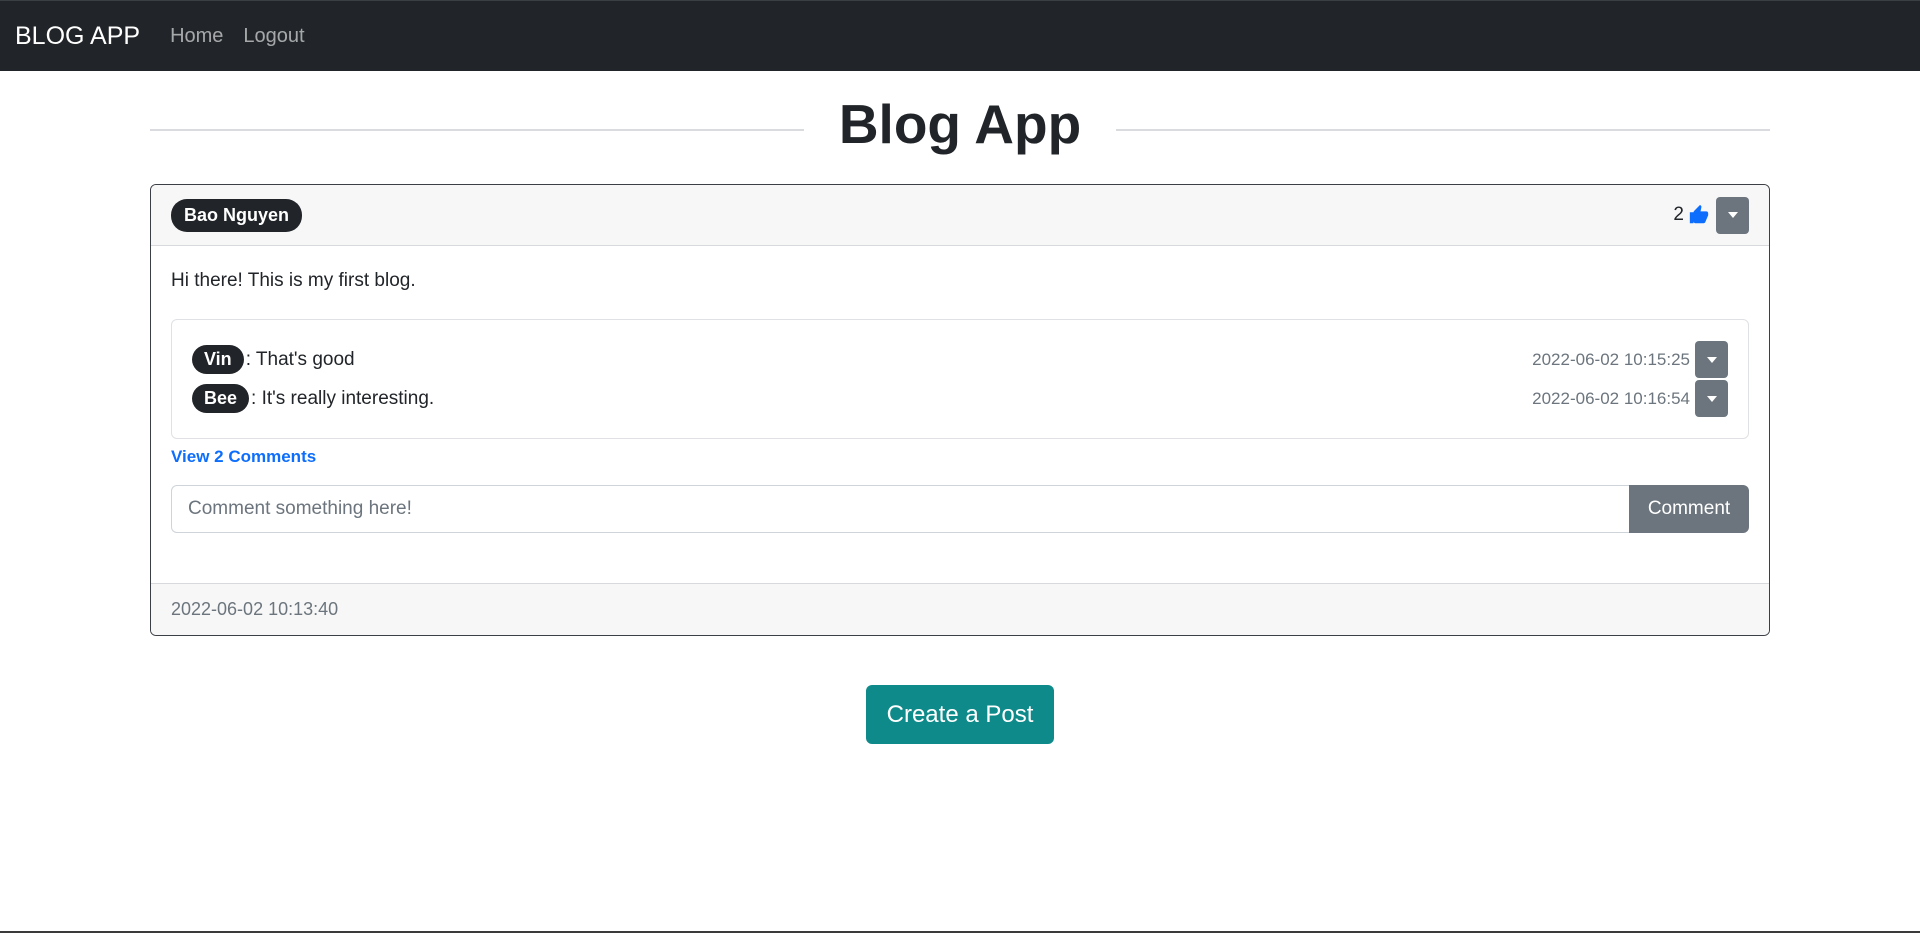 The height and width of the screenshot is (933, 1920). I want to click on post-timestamp: 2022-06-02 10:13:40, so click(255, 609).